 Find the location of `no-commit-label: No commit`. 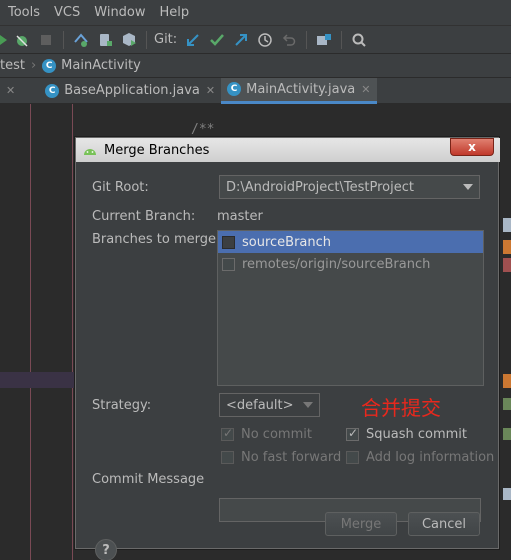

no-commit-label: No commit is located at coordinates (276, 434).